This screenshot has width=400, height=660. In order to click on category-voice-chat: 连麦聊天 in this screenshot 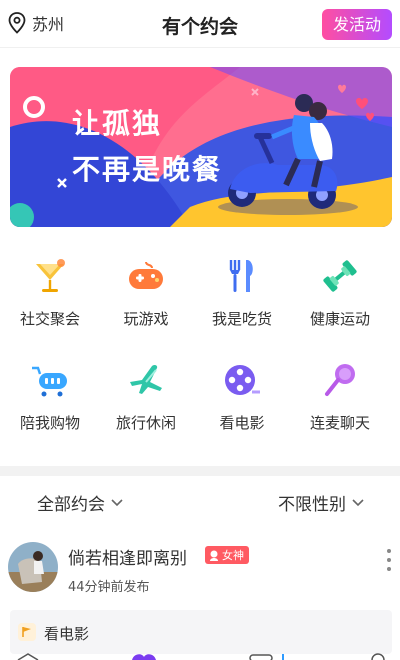, I will do `click(340, 396)`.